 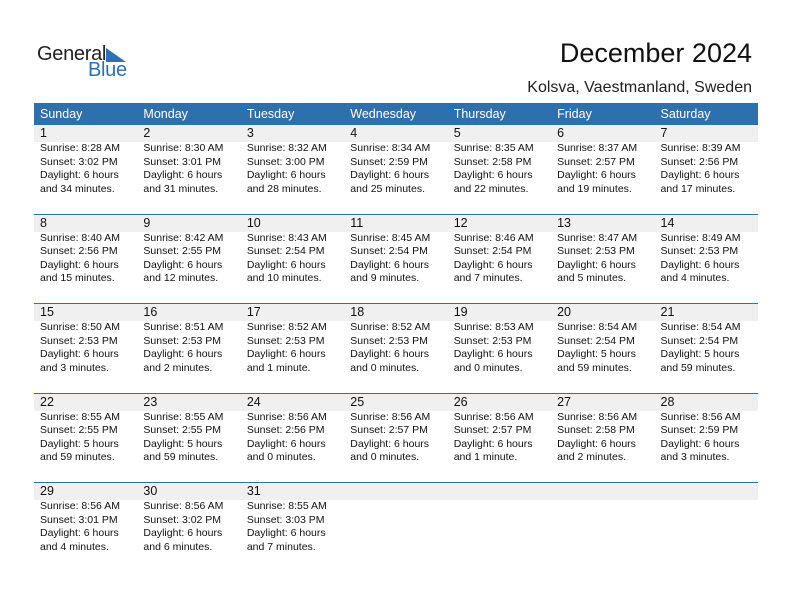 What do you see at coordinates (699, 251) in the screenshot?
I see `sunset-text: Sunset: 2:53 PM` at bounding box center [699, 251].